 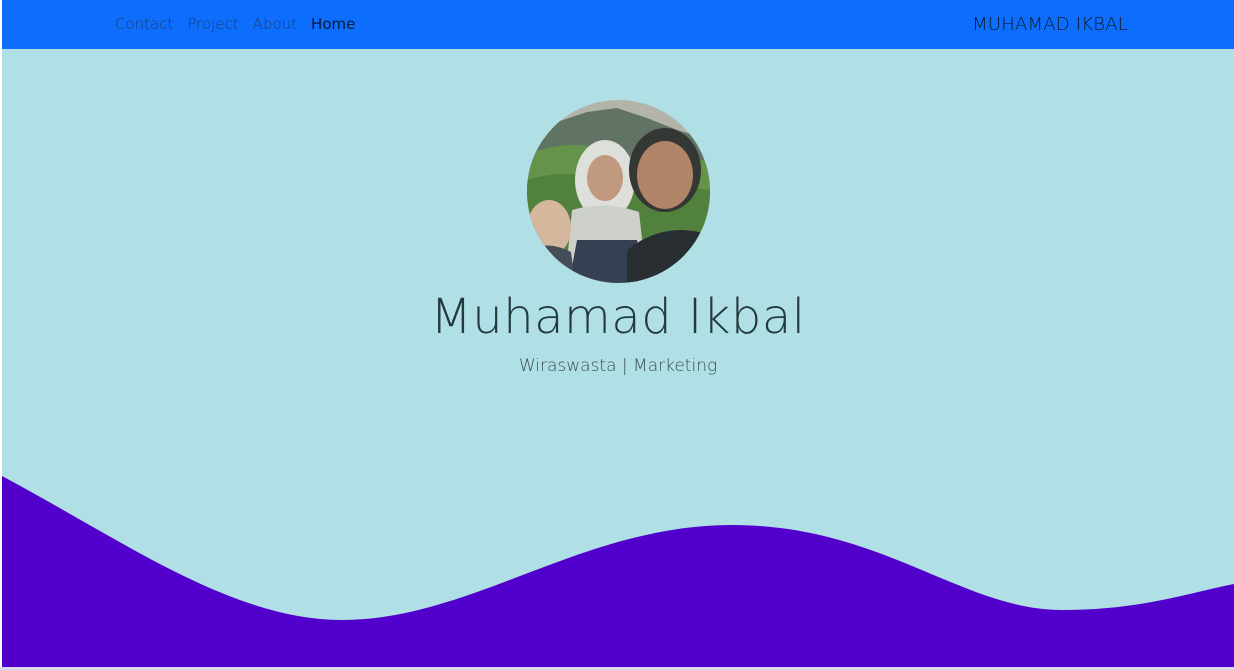 What do you see at coordinates (618, 366) in the screenshot?
I see `hero-subtitle: Wiraswasta | Marketing` at bounding box center [618, 366].